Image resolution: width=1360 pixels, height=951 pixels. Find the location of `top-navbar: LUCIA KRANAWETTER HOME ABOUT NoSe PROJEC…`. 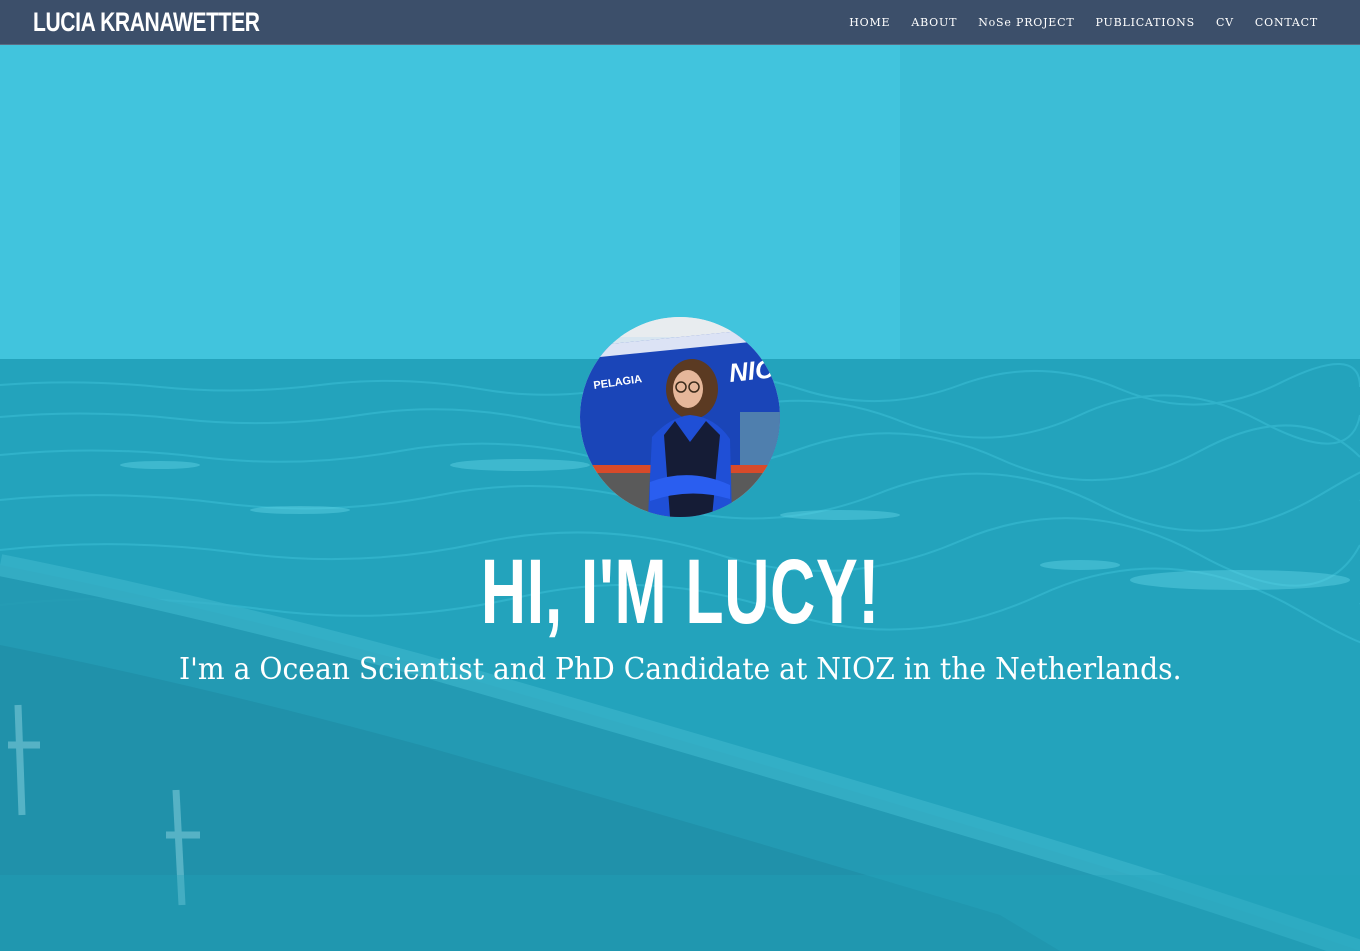

top-navbar: LUCIA KRANAWETTER HOME ABOUT NoSe PROJEC… is located at coordinates (680, 22).